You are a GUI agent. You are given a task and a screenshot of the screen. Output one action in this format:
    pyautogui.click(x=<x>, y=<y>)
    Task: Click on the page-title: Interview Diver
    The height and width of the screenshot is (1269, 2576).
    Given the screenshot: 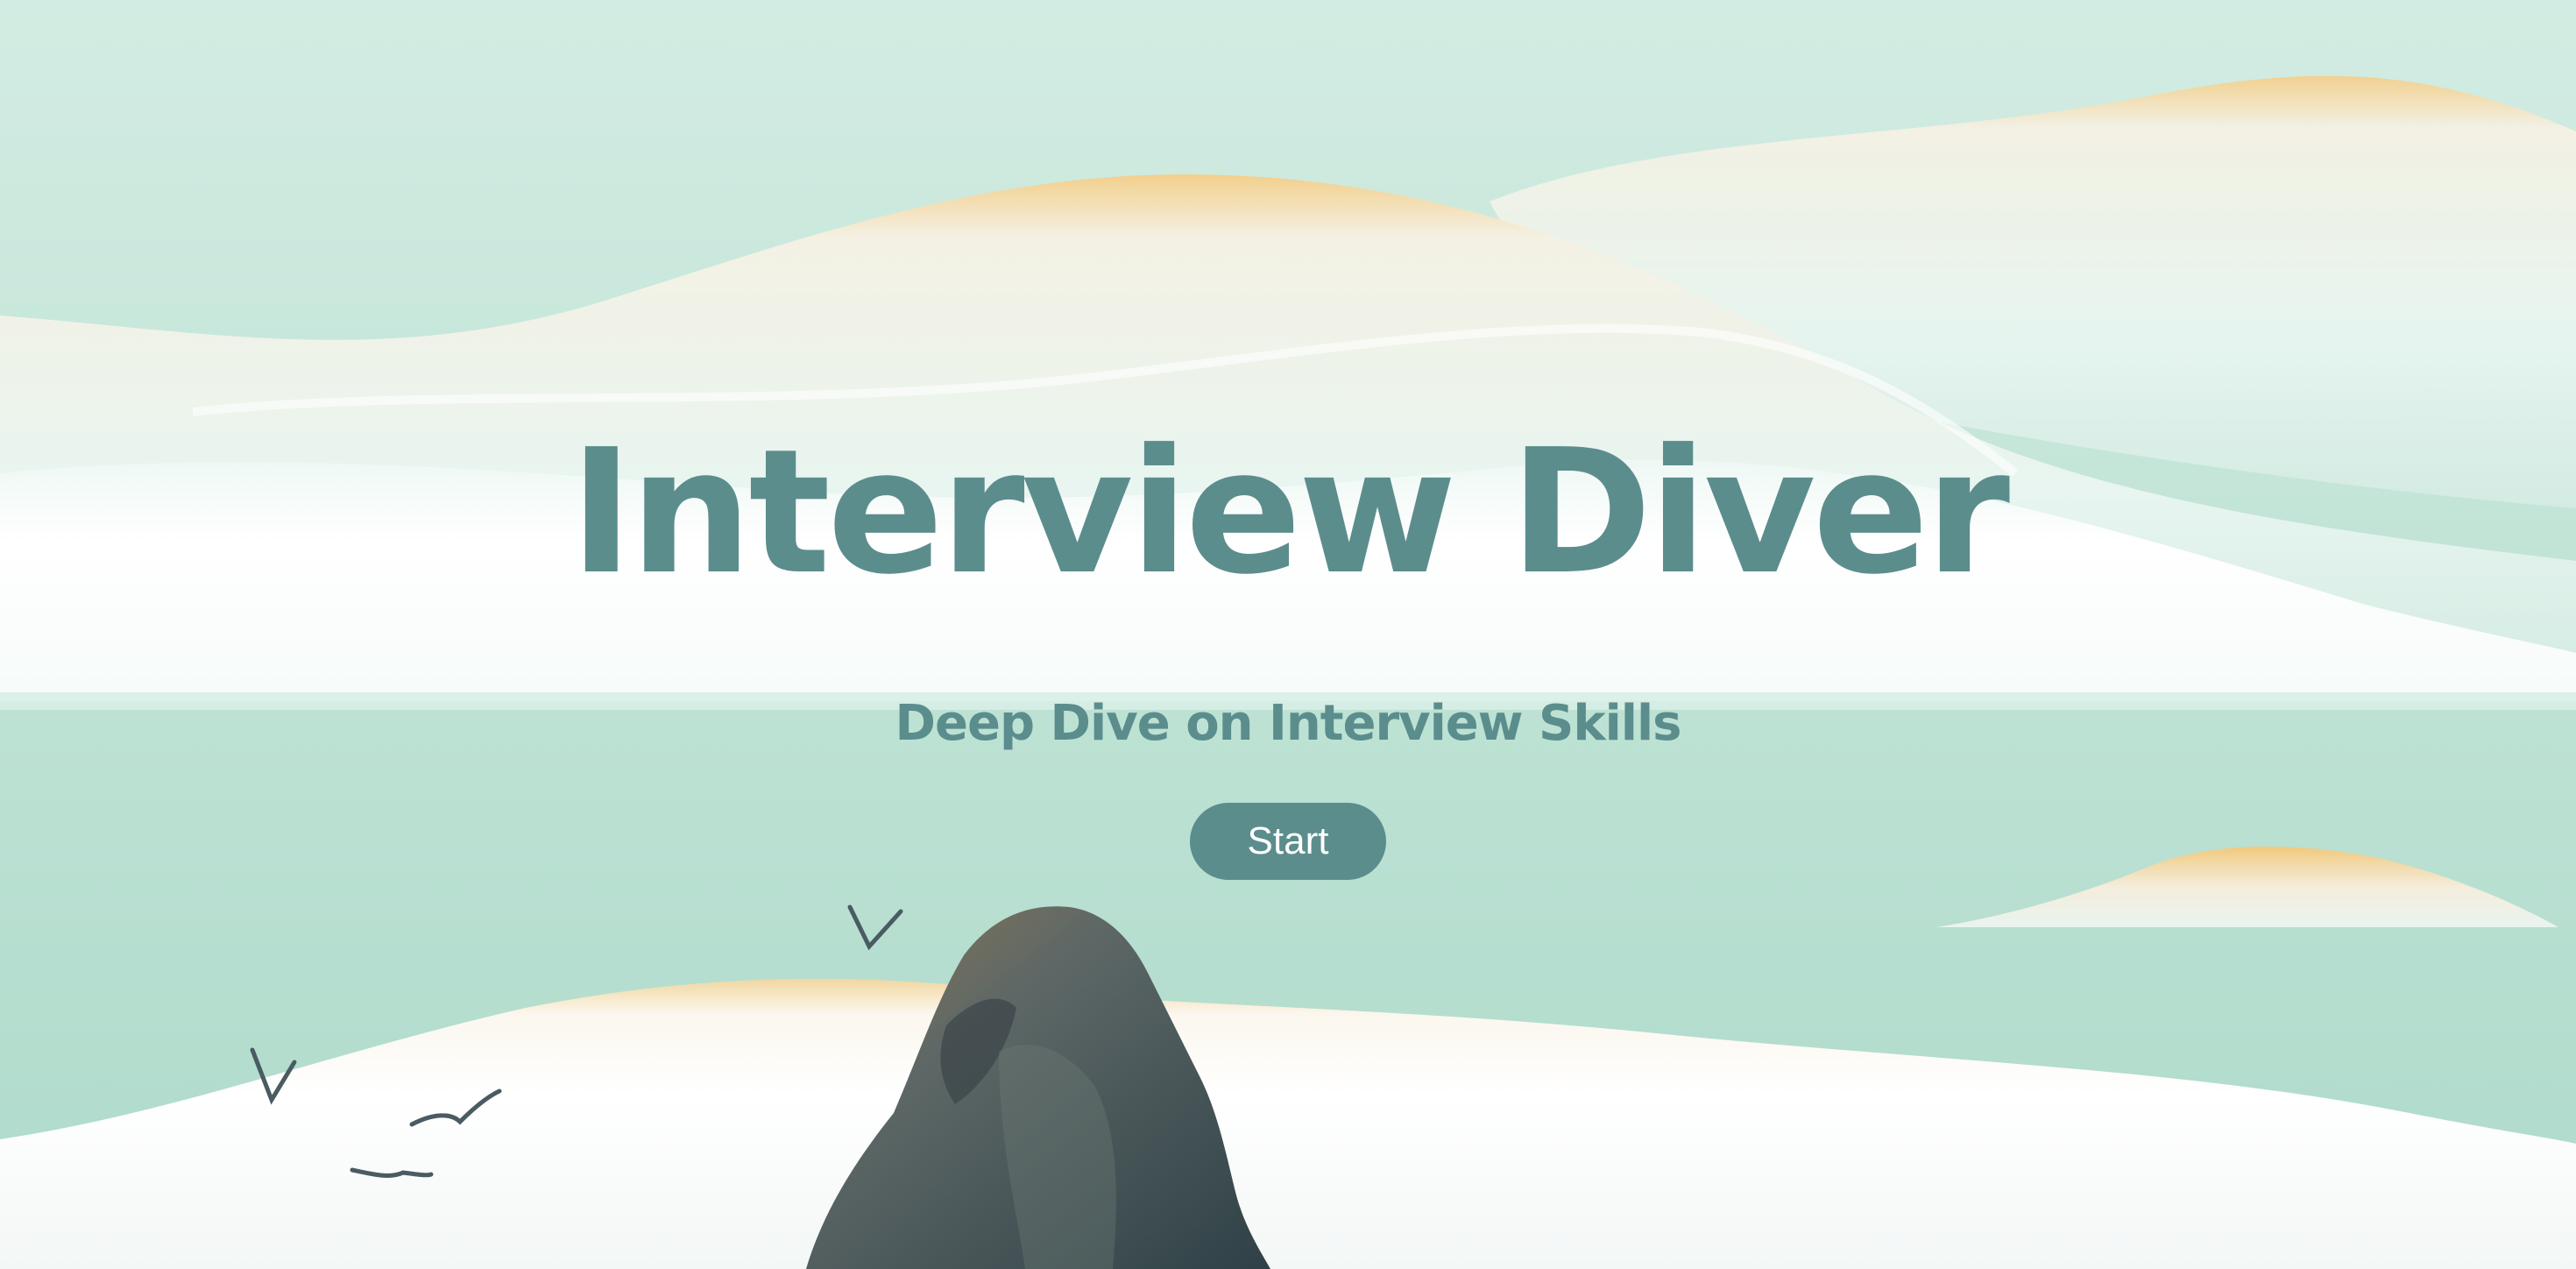 What is the action you would take?
    pyautogui.click(x=1289, y=513)
    